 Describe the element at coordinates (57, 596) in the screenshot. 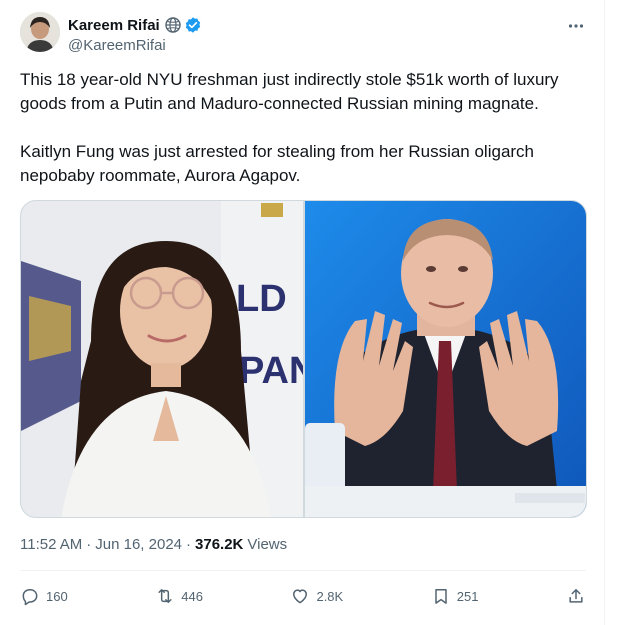

I see `reply-count: 160` at that location.